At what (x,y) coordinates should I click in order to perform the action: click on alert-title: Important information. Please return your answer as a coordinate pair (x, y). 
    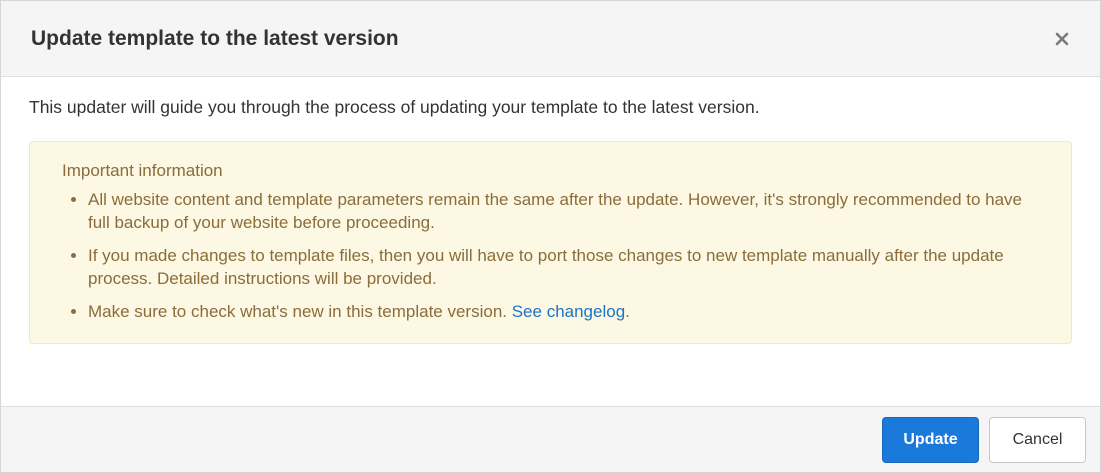
    Looking at the image, I should click on (142, 170).